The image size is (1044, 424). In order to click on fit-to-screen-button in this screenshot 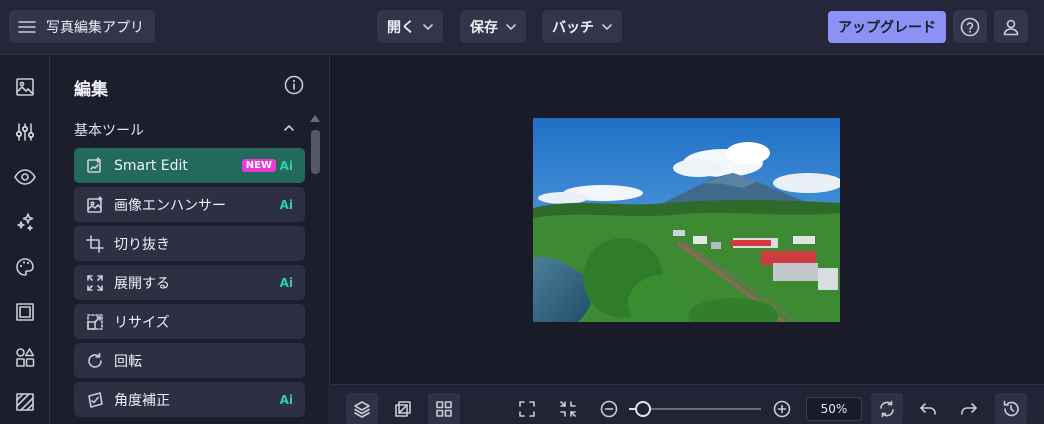, I will do `click(568, 408)`.